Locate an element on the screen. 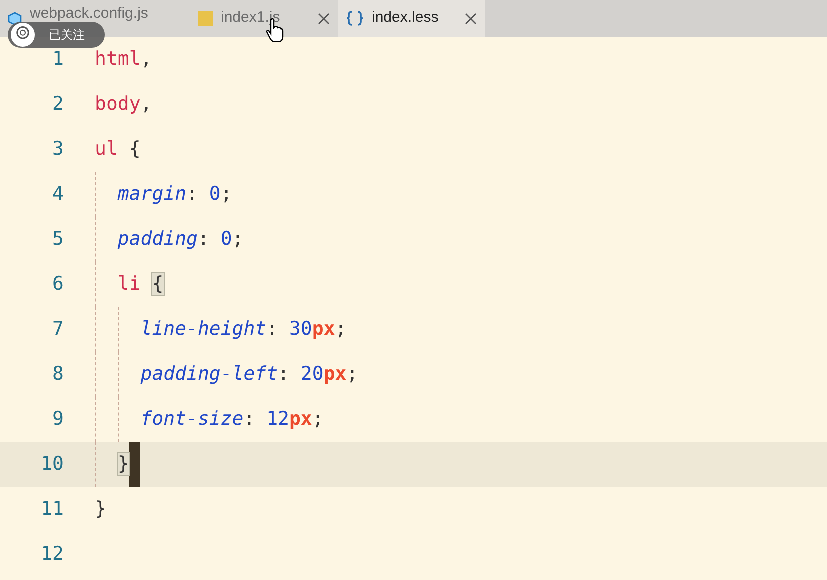 This screenshot has width=827, height=580. line-number: 9 is located at coordinates (58, 419).